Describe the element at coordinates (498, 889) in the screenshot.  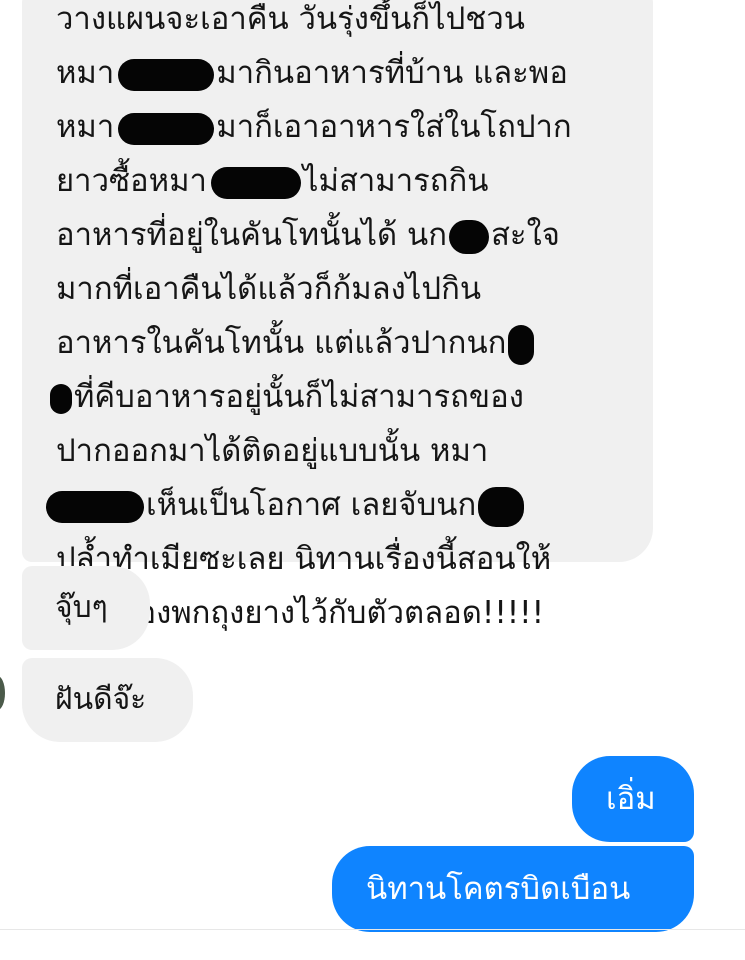
I see `message-text: นิทานโคตรบิดเบือน` at that location.